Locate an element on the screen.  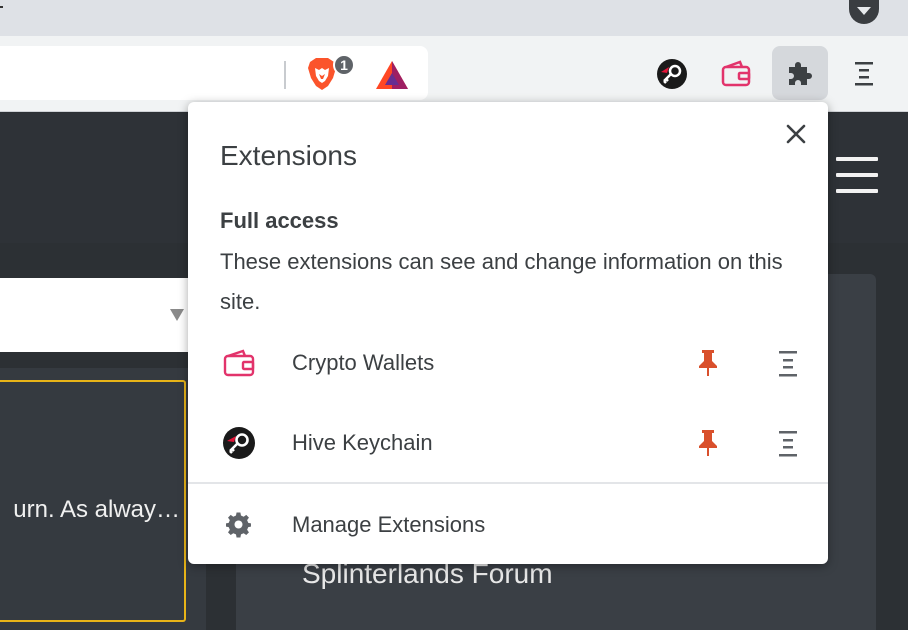
browser-toolbar: 1 is located at coordinates (454, 74).